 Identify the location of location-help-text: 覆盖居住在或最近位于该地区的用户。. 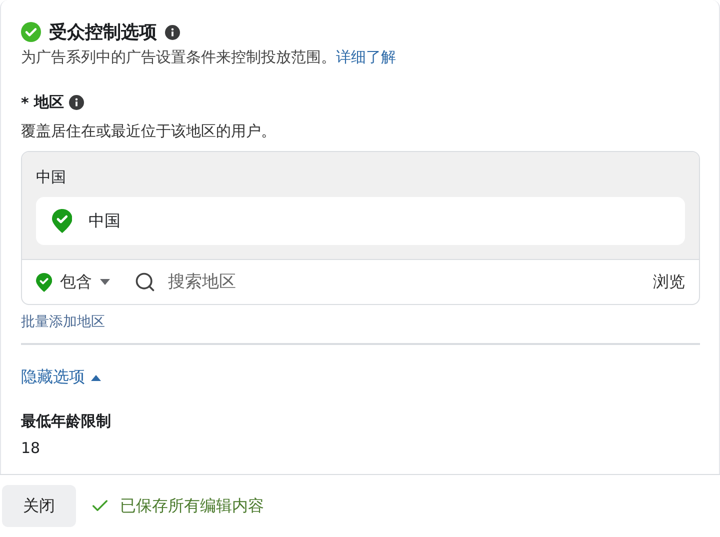
(149, 131).